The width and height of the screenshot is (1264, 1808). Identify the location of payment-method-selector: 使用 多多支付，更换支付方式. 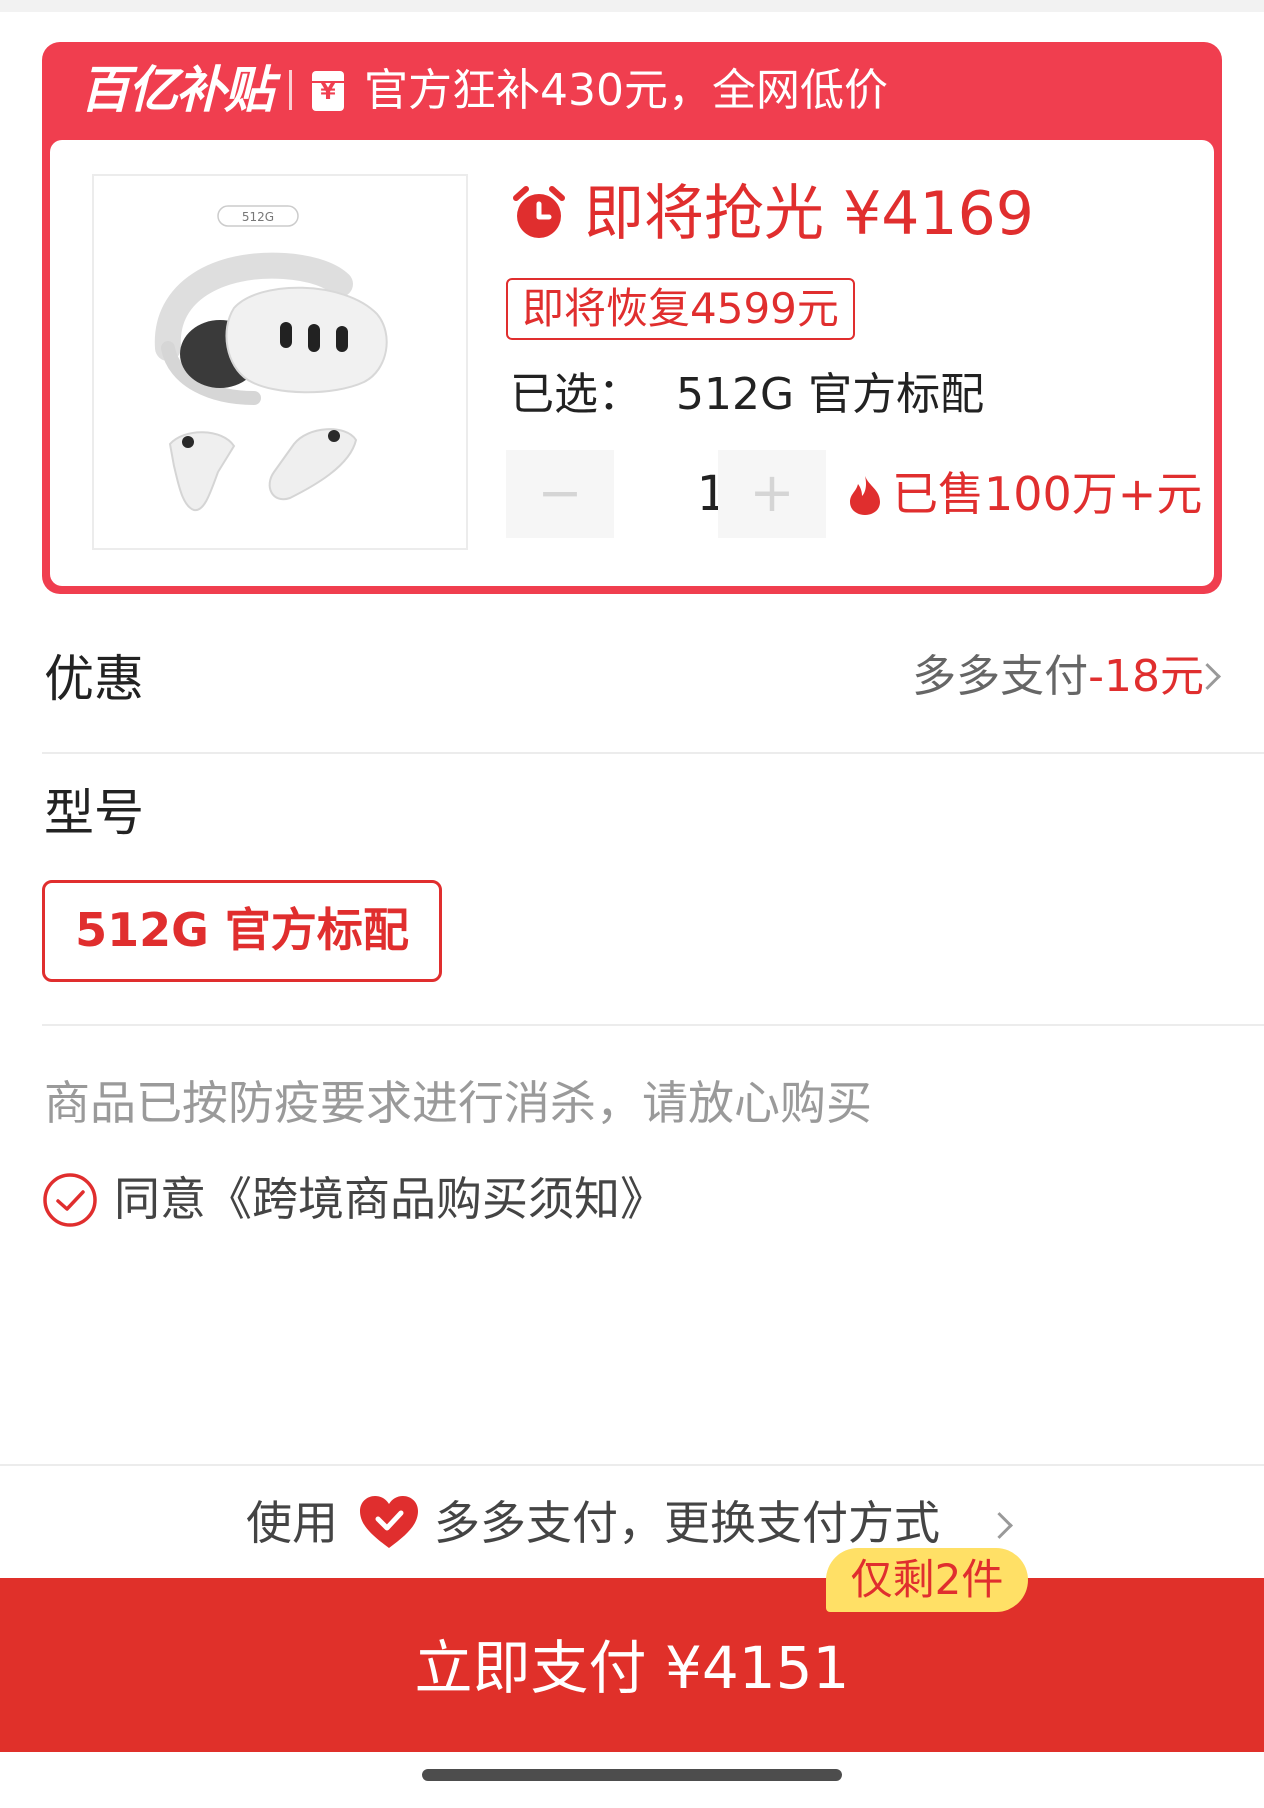
(632, 1522).